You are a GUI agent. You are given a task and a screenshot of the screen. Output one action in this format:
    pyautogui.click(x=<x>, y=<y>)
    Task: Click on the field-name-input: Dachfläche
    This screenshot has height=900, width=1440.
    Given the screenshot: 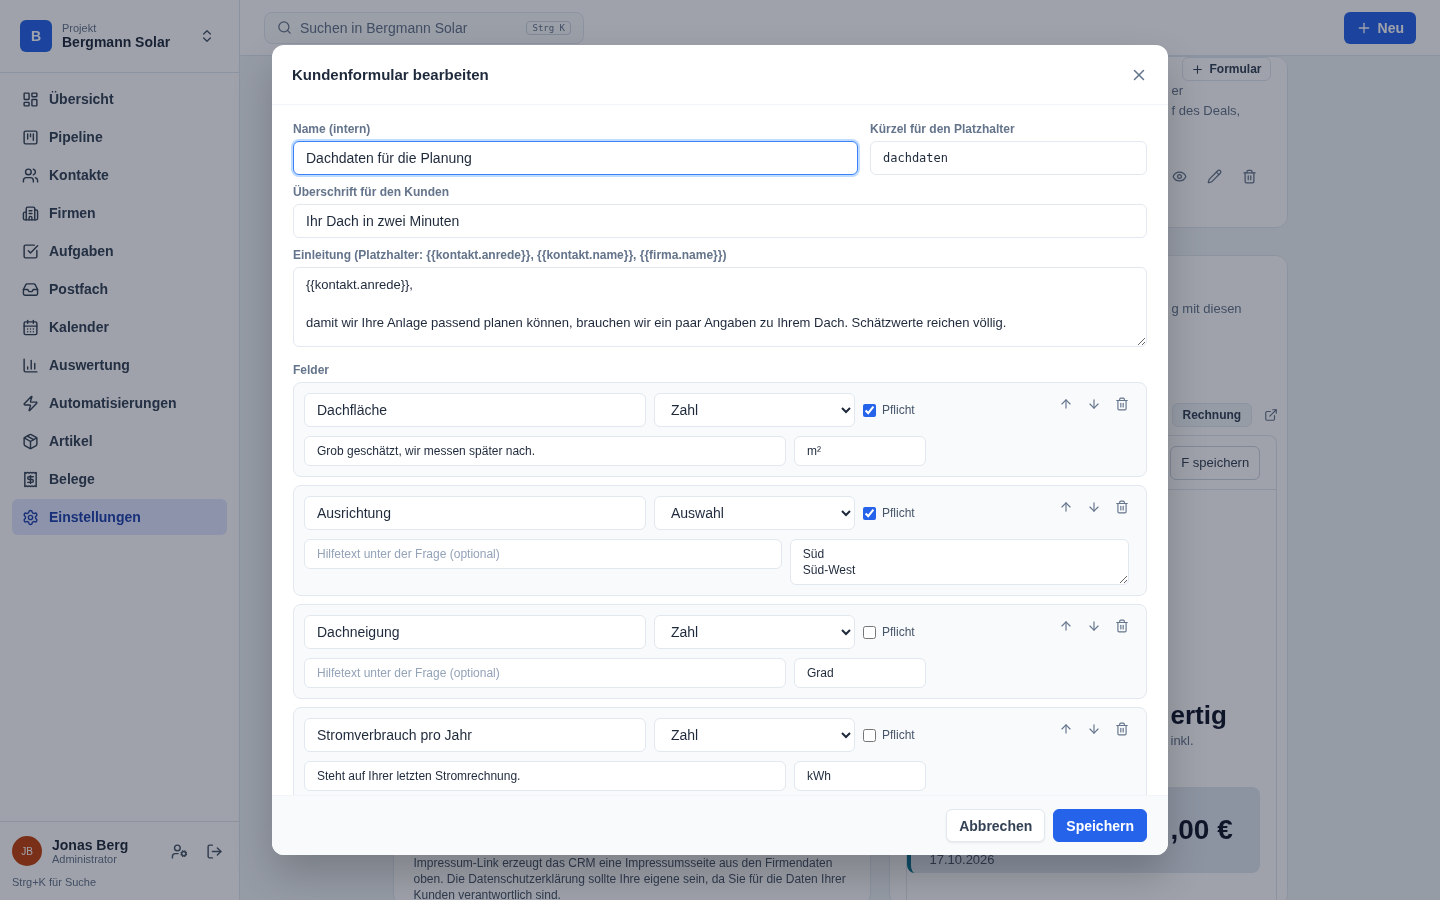 What is the action you would take?
    pyautogui.click(x=475, y=410)
    